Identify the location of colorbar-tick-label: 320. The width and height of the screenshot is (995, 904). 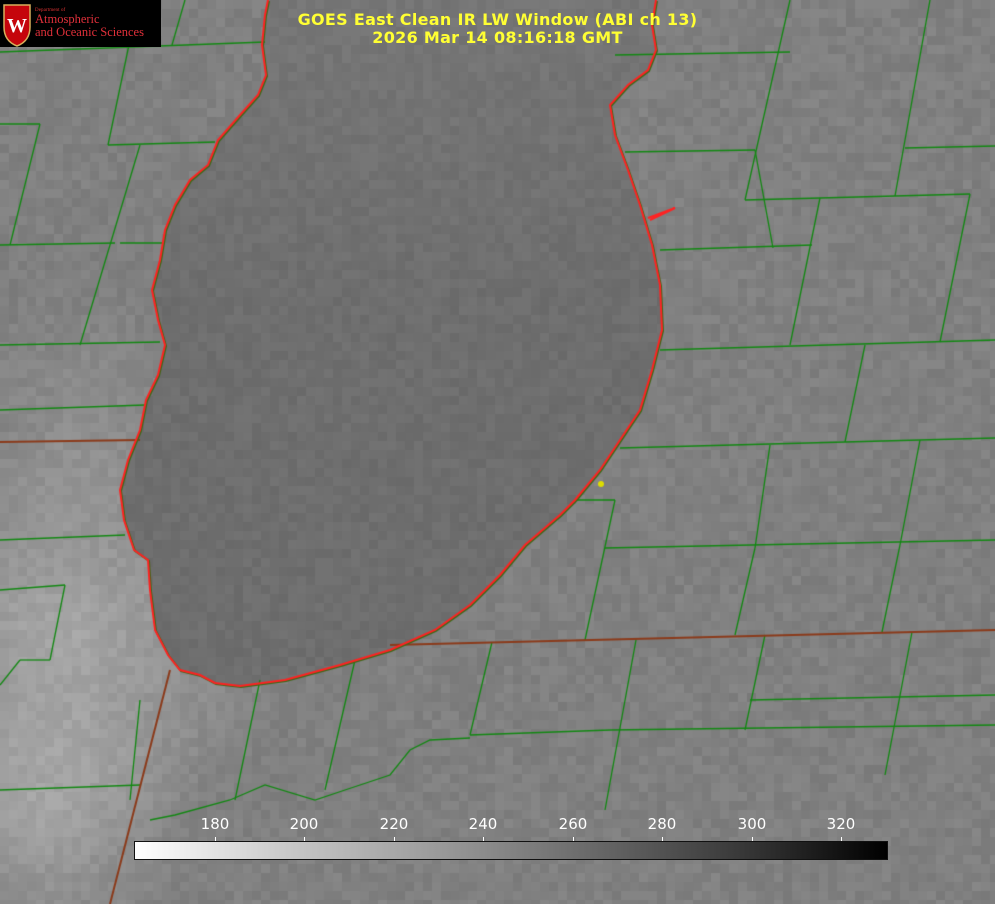
(841, 824).